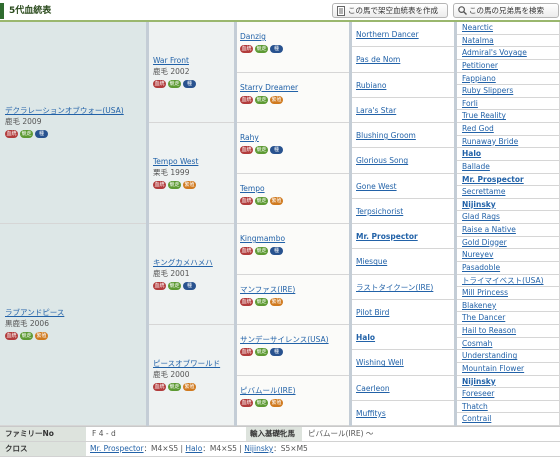 Image resolution: width=560 pixels, height=457 pixels. What do you see at coordinates (478, 129) in the screenshot?
I see `ancestor-name-link: Red God` at bounding box center [478, 129].